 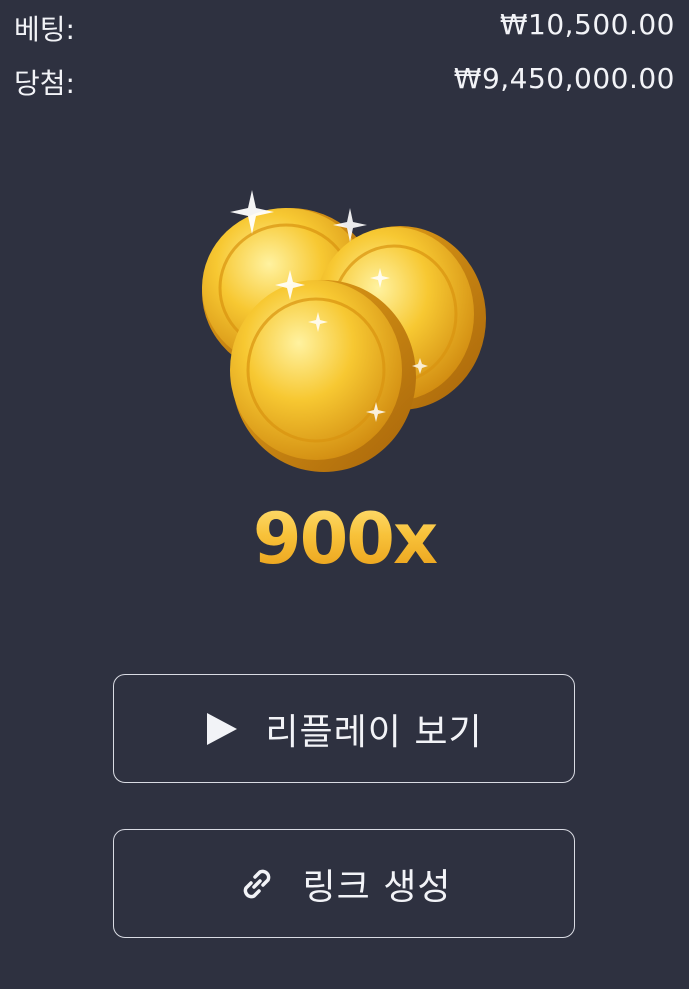 I want to click on watch-replay-label: 리플레이 보기, so click(x=374, y=732).